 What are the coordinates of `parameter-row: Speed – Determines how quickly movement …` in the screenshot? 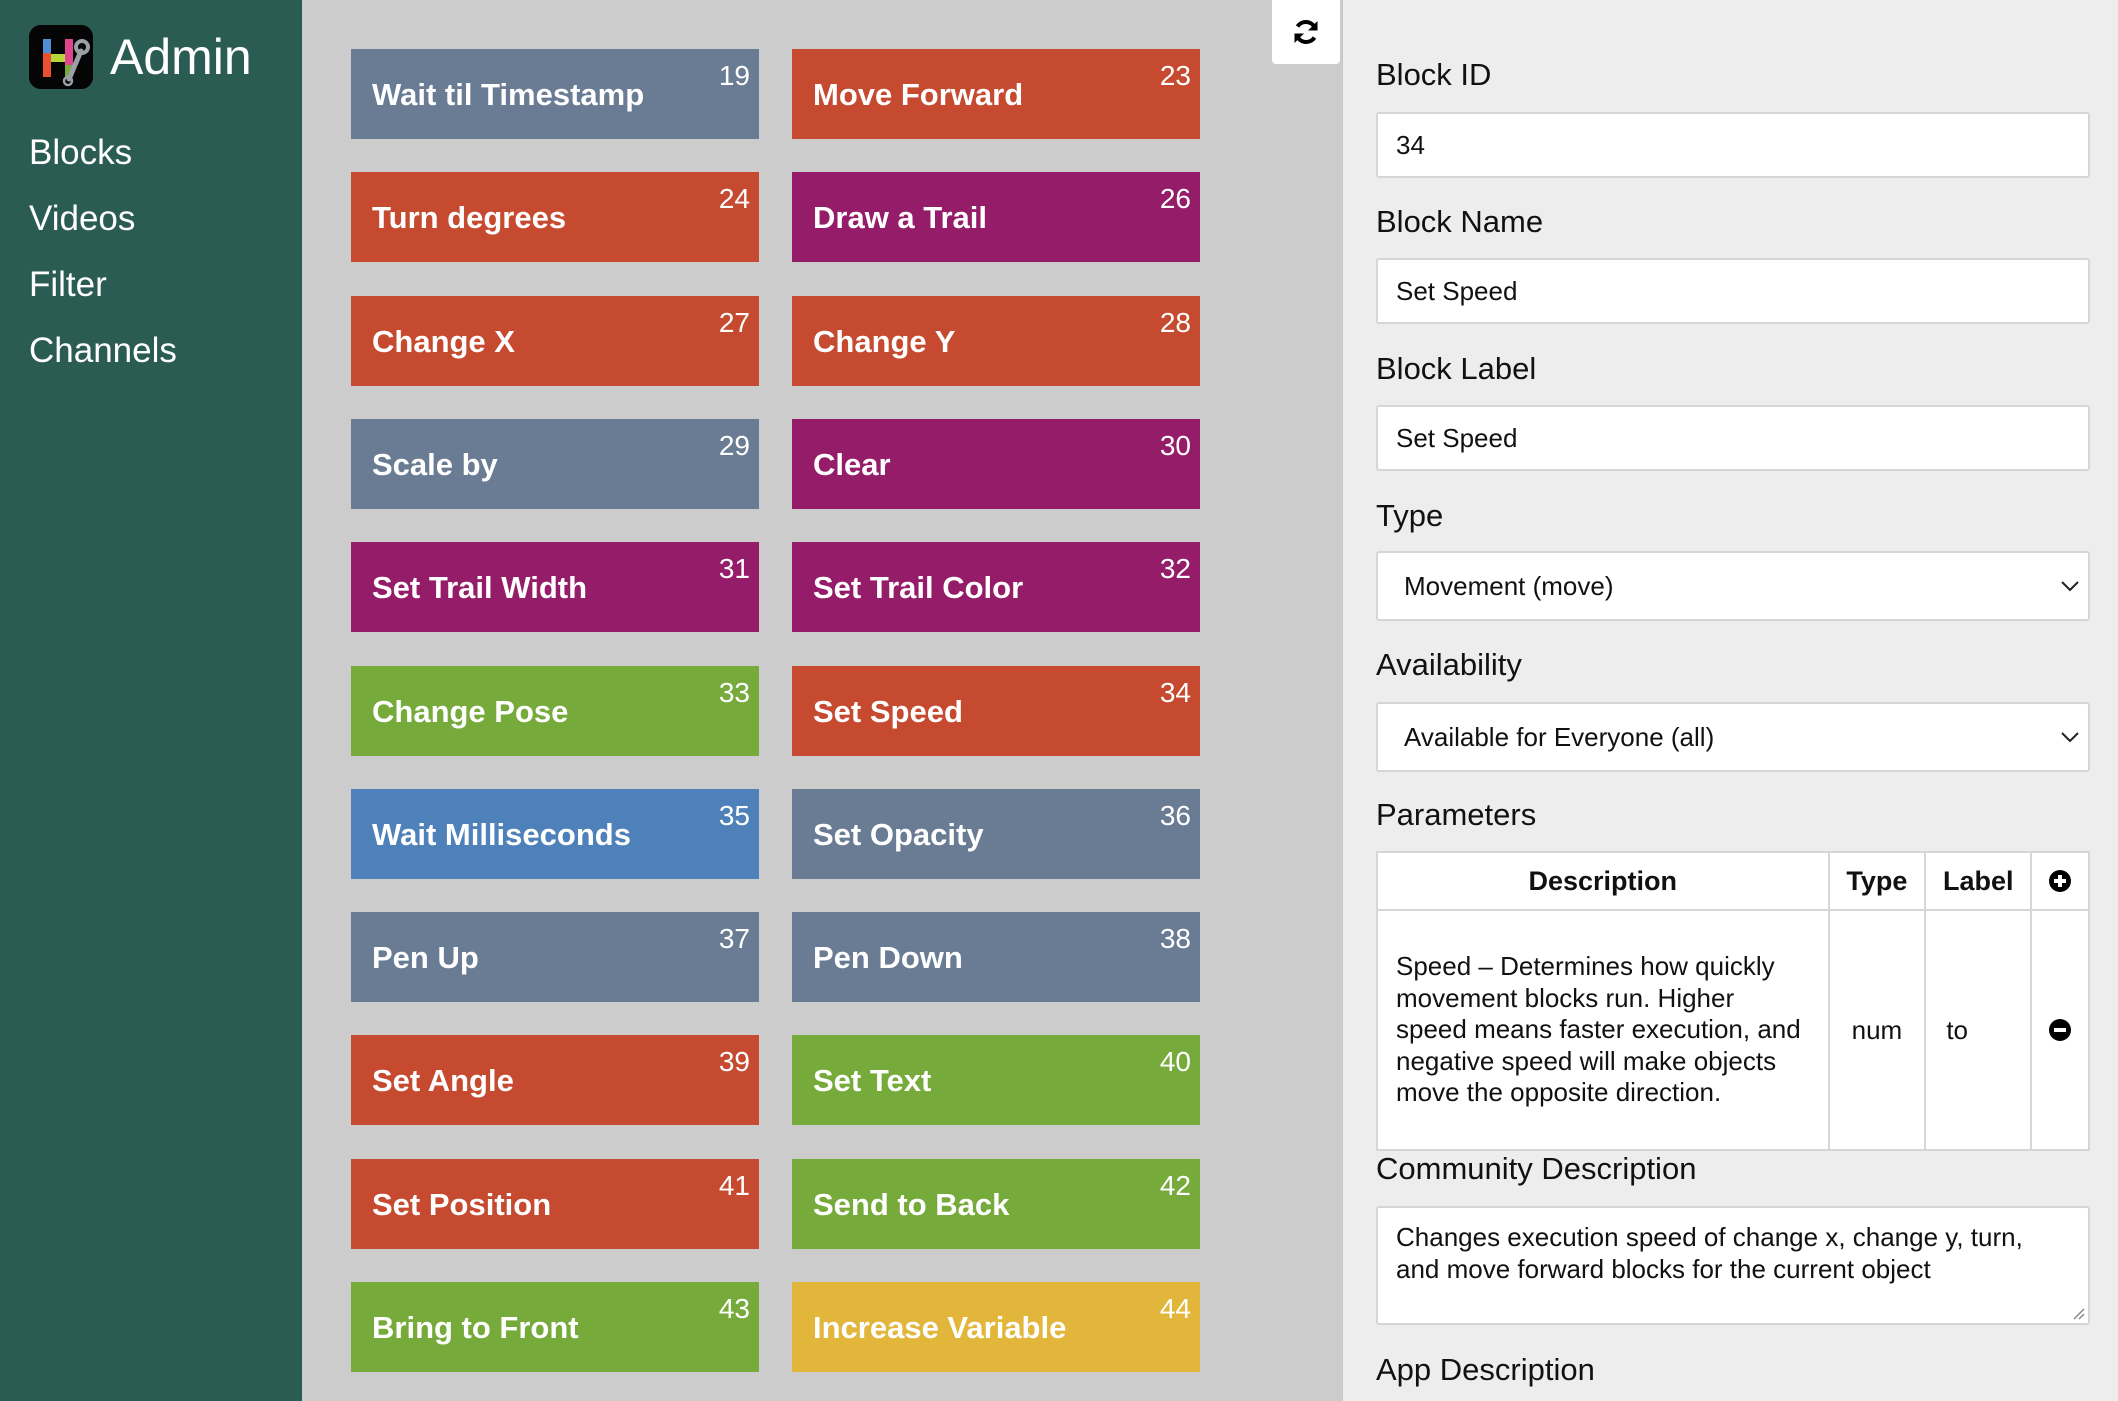 It's located at (1733, 1030).